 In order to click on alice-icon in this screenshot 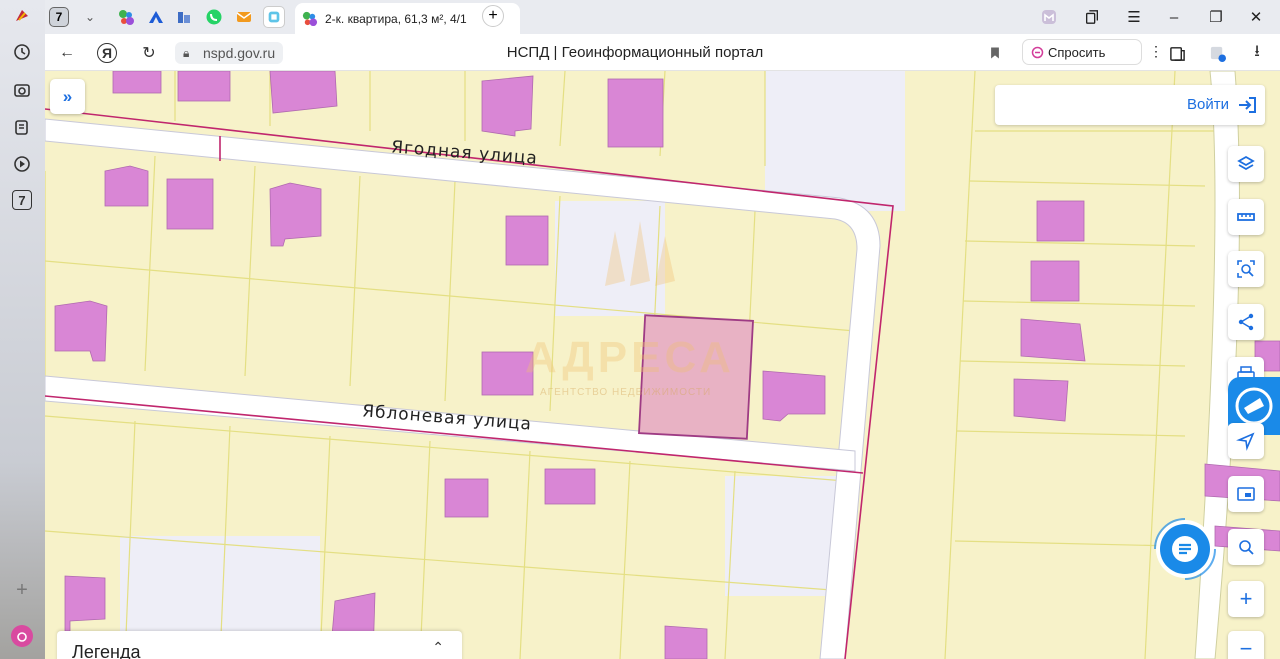, I will do `click(22, 636)`.